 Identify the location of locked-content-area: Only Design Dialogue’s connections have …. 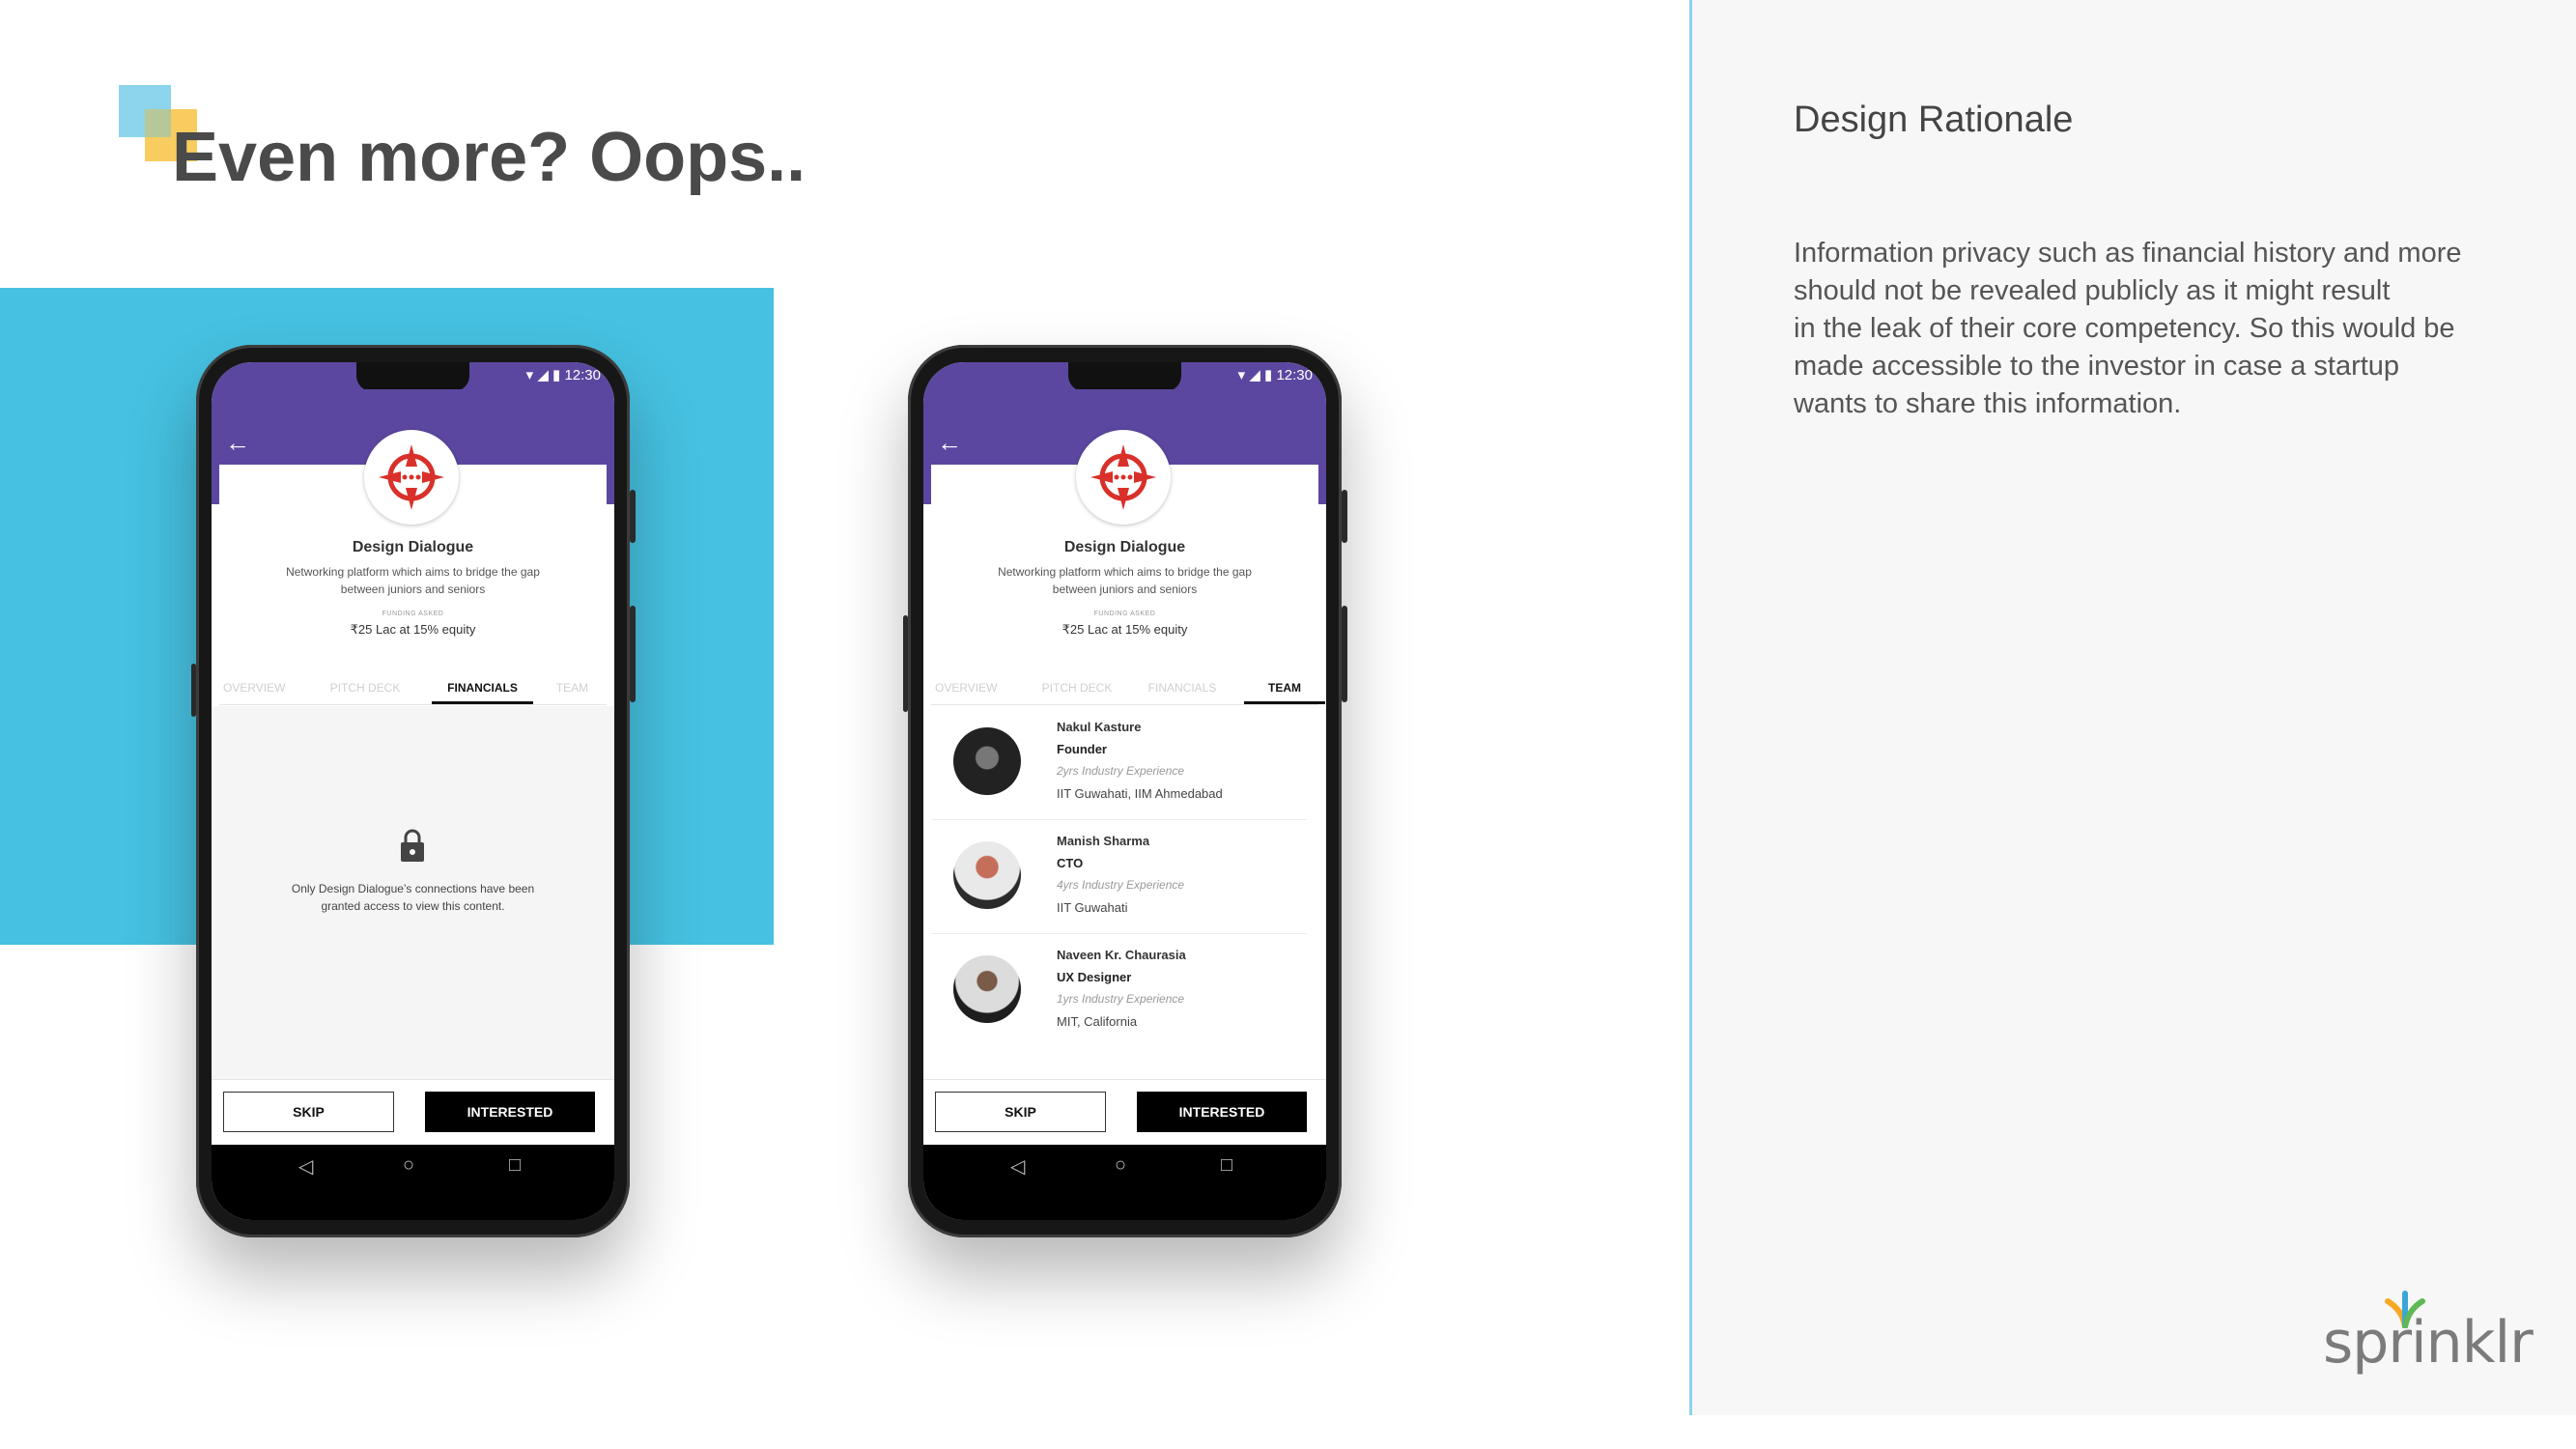
(413, 892).